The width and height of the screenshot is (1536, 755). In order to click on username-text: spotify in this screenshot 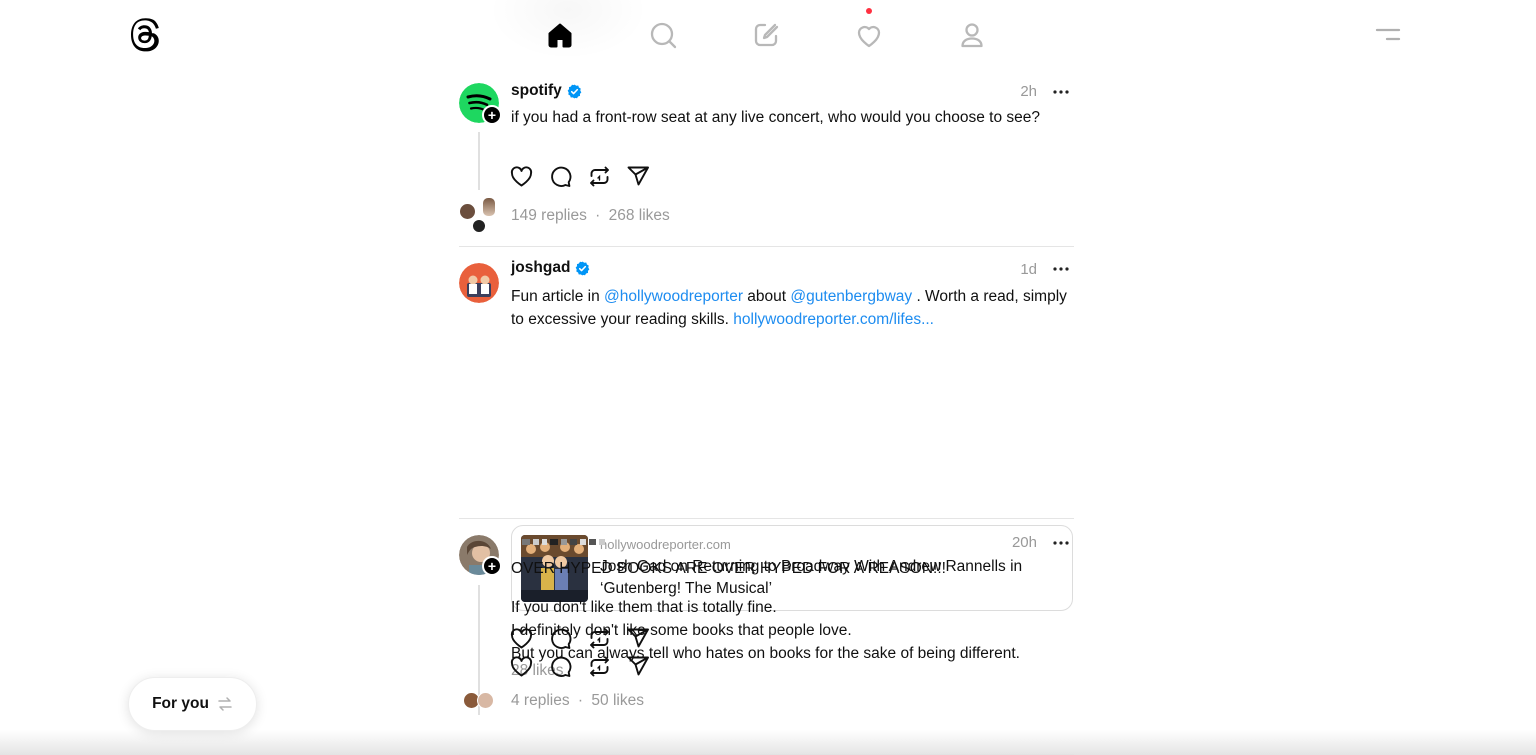, I will do `click(536, 91)`.